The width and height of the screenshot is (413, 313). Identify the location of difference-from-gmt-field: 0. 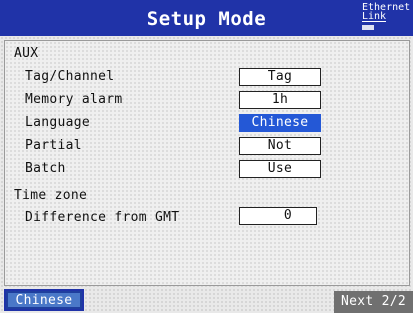
(278, 216).